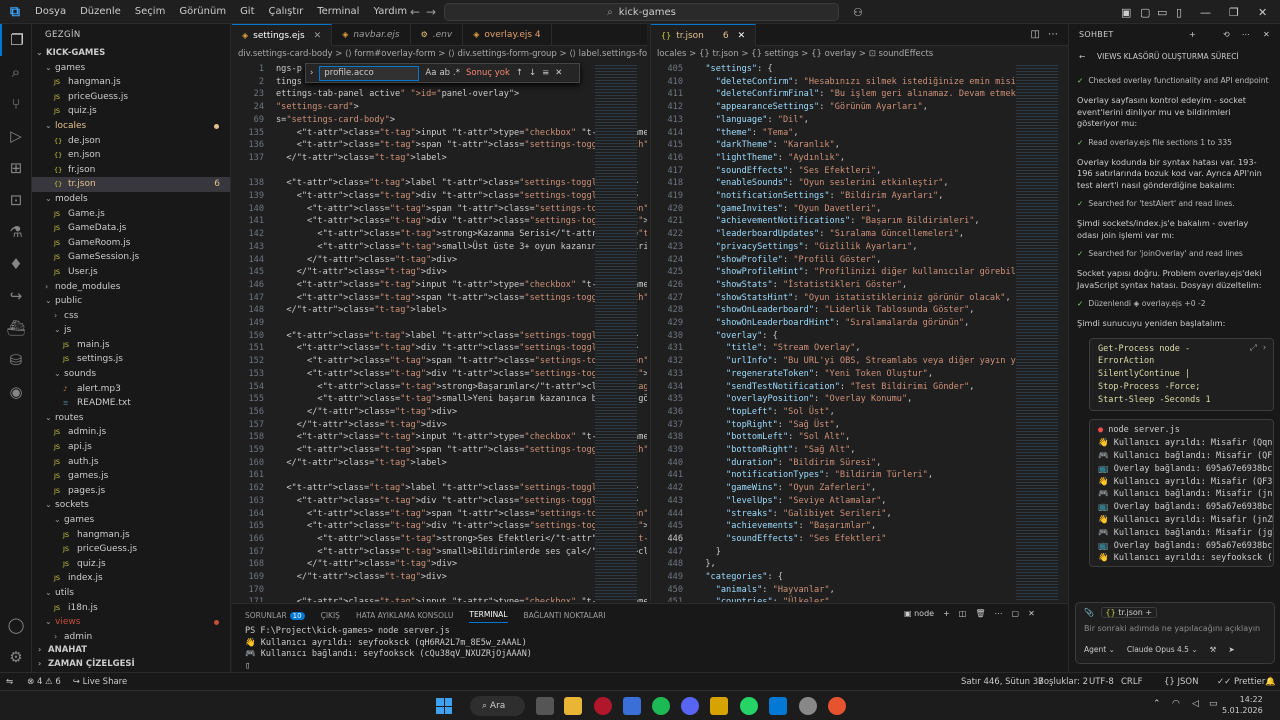  What do you see at coordinates (311, 73) in the screenshot?
I see `chevron-right-icon: ›` at bounding box center [311, 73].